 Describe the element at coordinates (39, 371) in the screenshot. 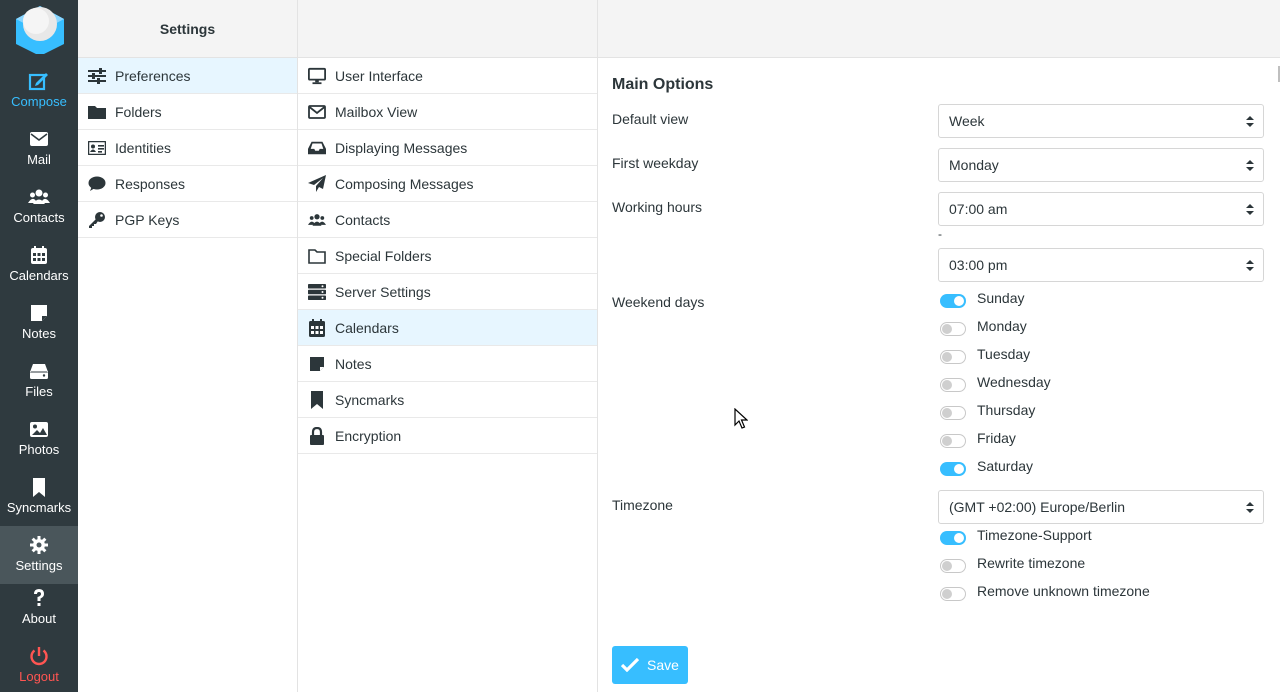

I see `drive-icon` at that location.